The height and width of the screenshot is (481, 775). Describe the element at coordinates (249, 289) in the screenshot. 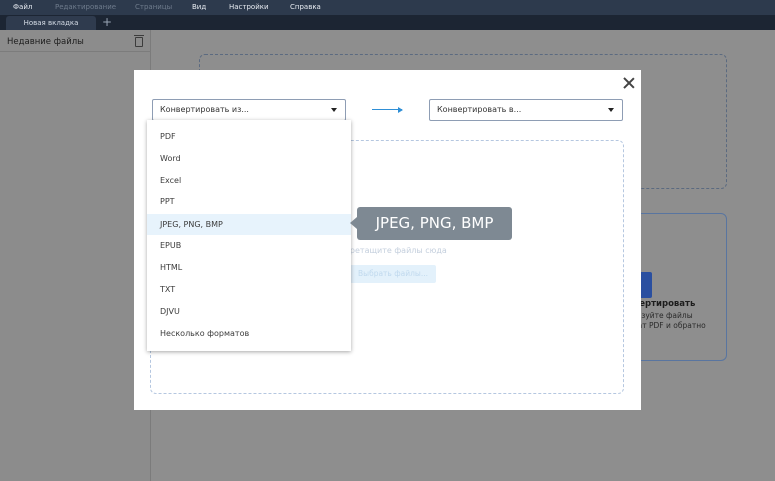

I see `format-option-txt: TXT` at that location.